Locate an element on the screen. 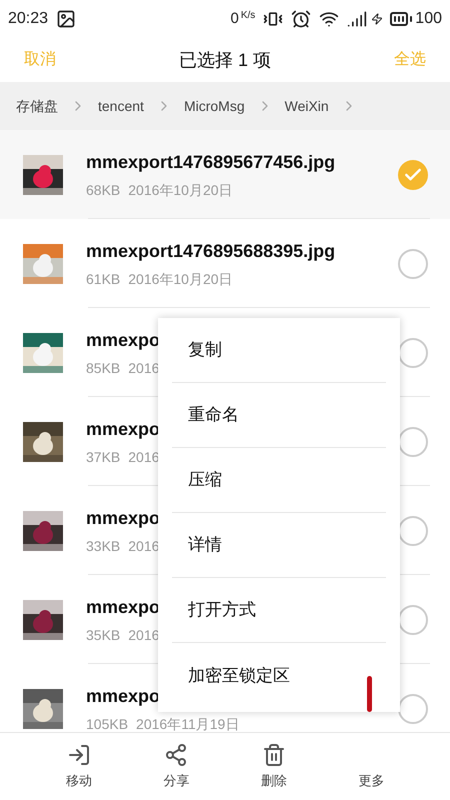  menu-item: 复制 is located at coordinates (279, 350).